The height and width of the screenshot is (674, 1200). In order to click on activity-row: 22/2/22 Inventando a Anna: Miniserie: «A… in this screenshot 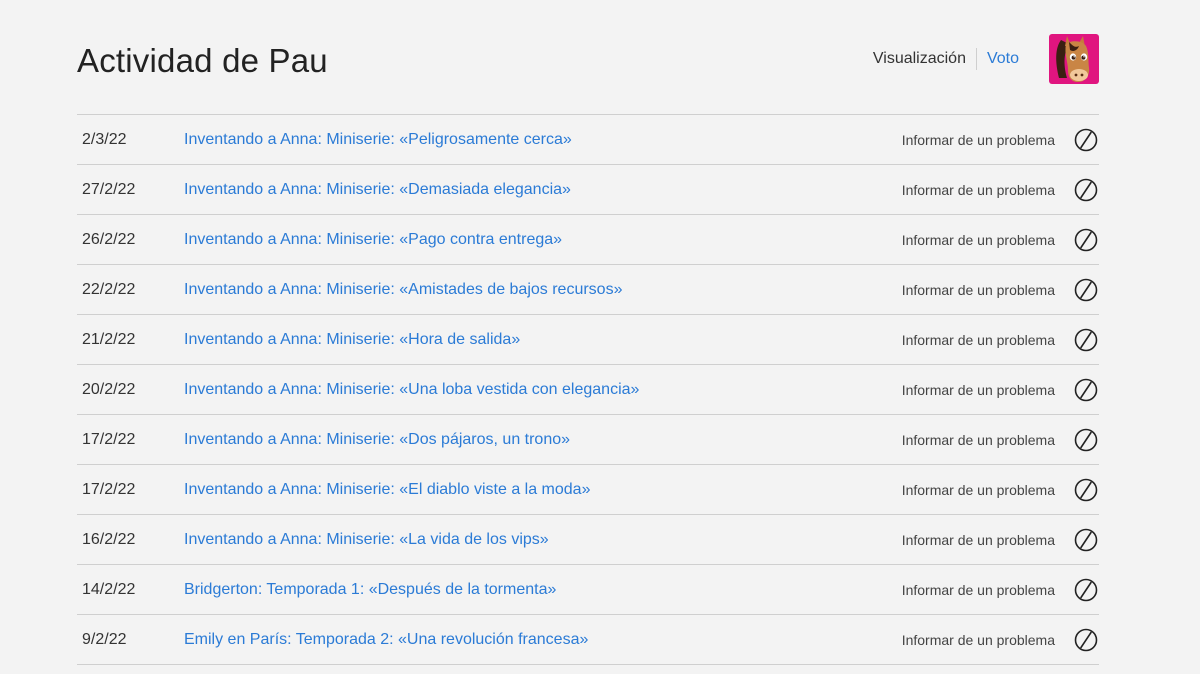, I will do `click(588, 290)`.